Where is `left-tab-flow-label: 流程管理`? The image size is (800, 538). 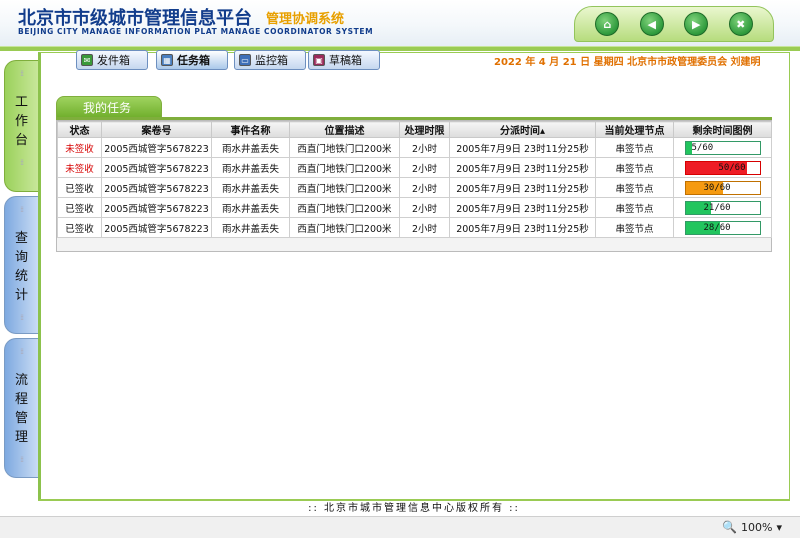
left-tab-flow-label: 流程管理 is located at coordinates (21, 409).